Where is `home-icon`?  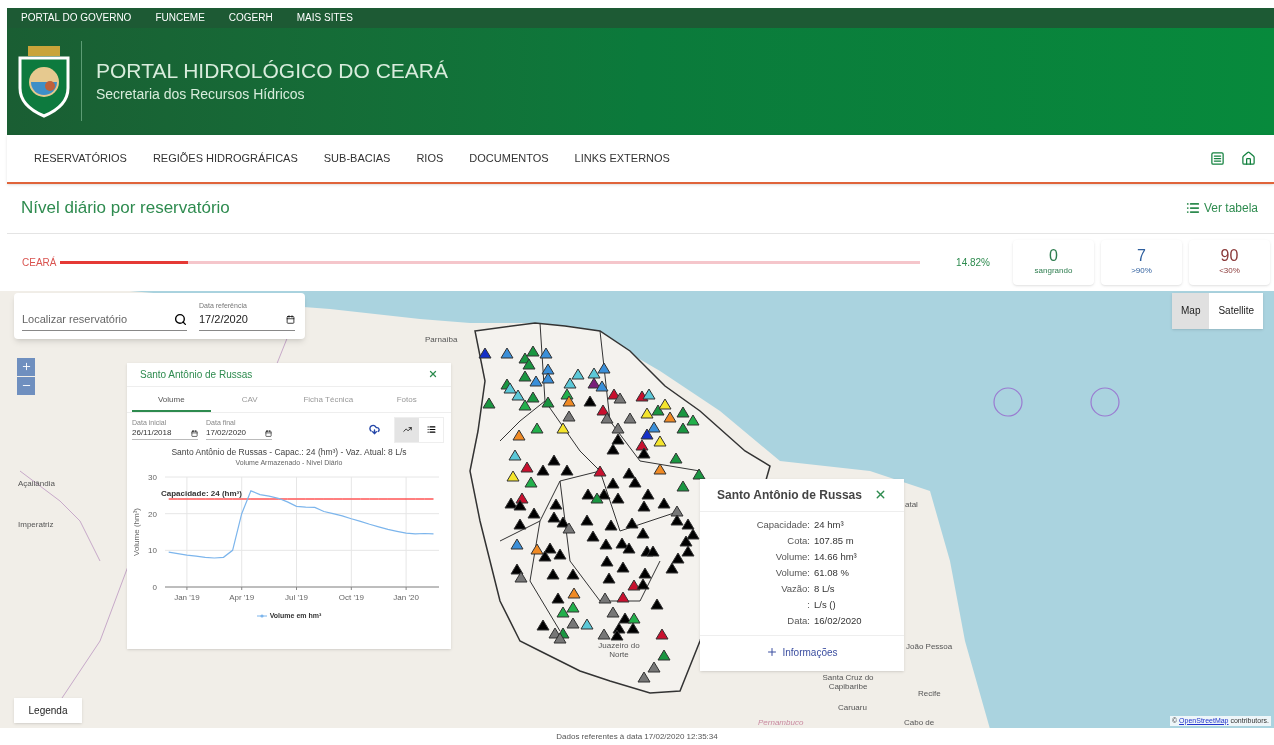
home-icon is located at coordinates (1248, 158).